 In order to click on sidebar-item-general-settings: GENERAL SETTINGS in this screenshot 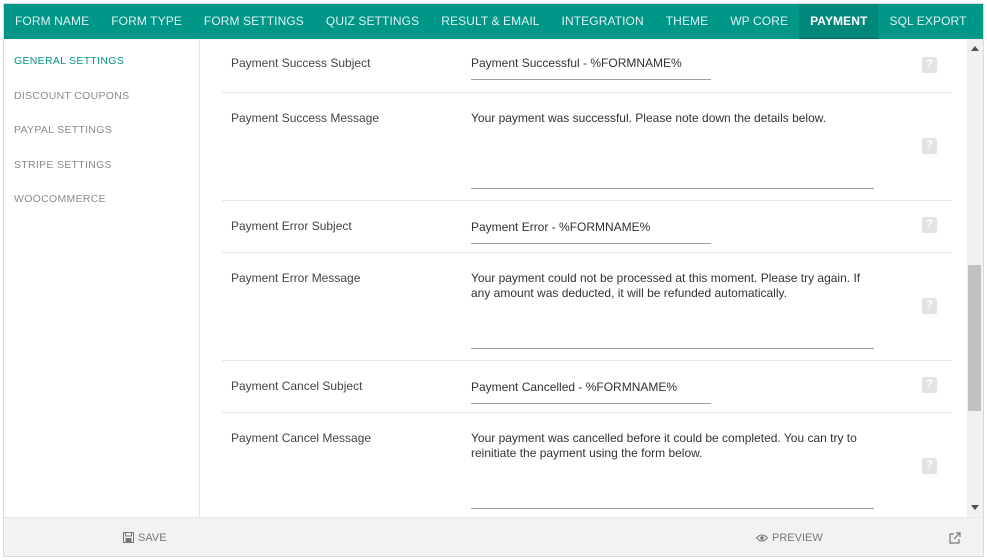, I will do `click(101, 60)`.